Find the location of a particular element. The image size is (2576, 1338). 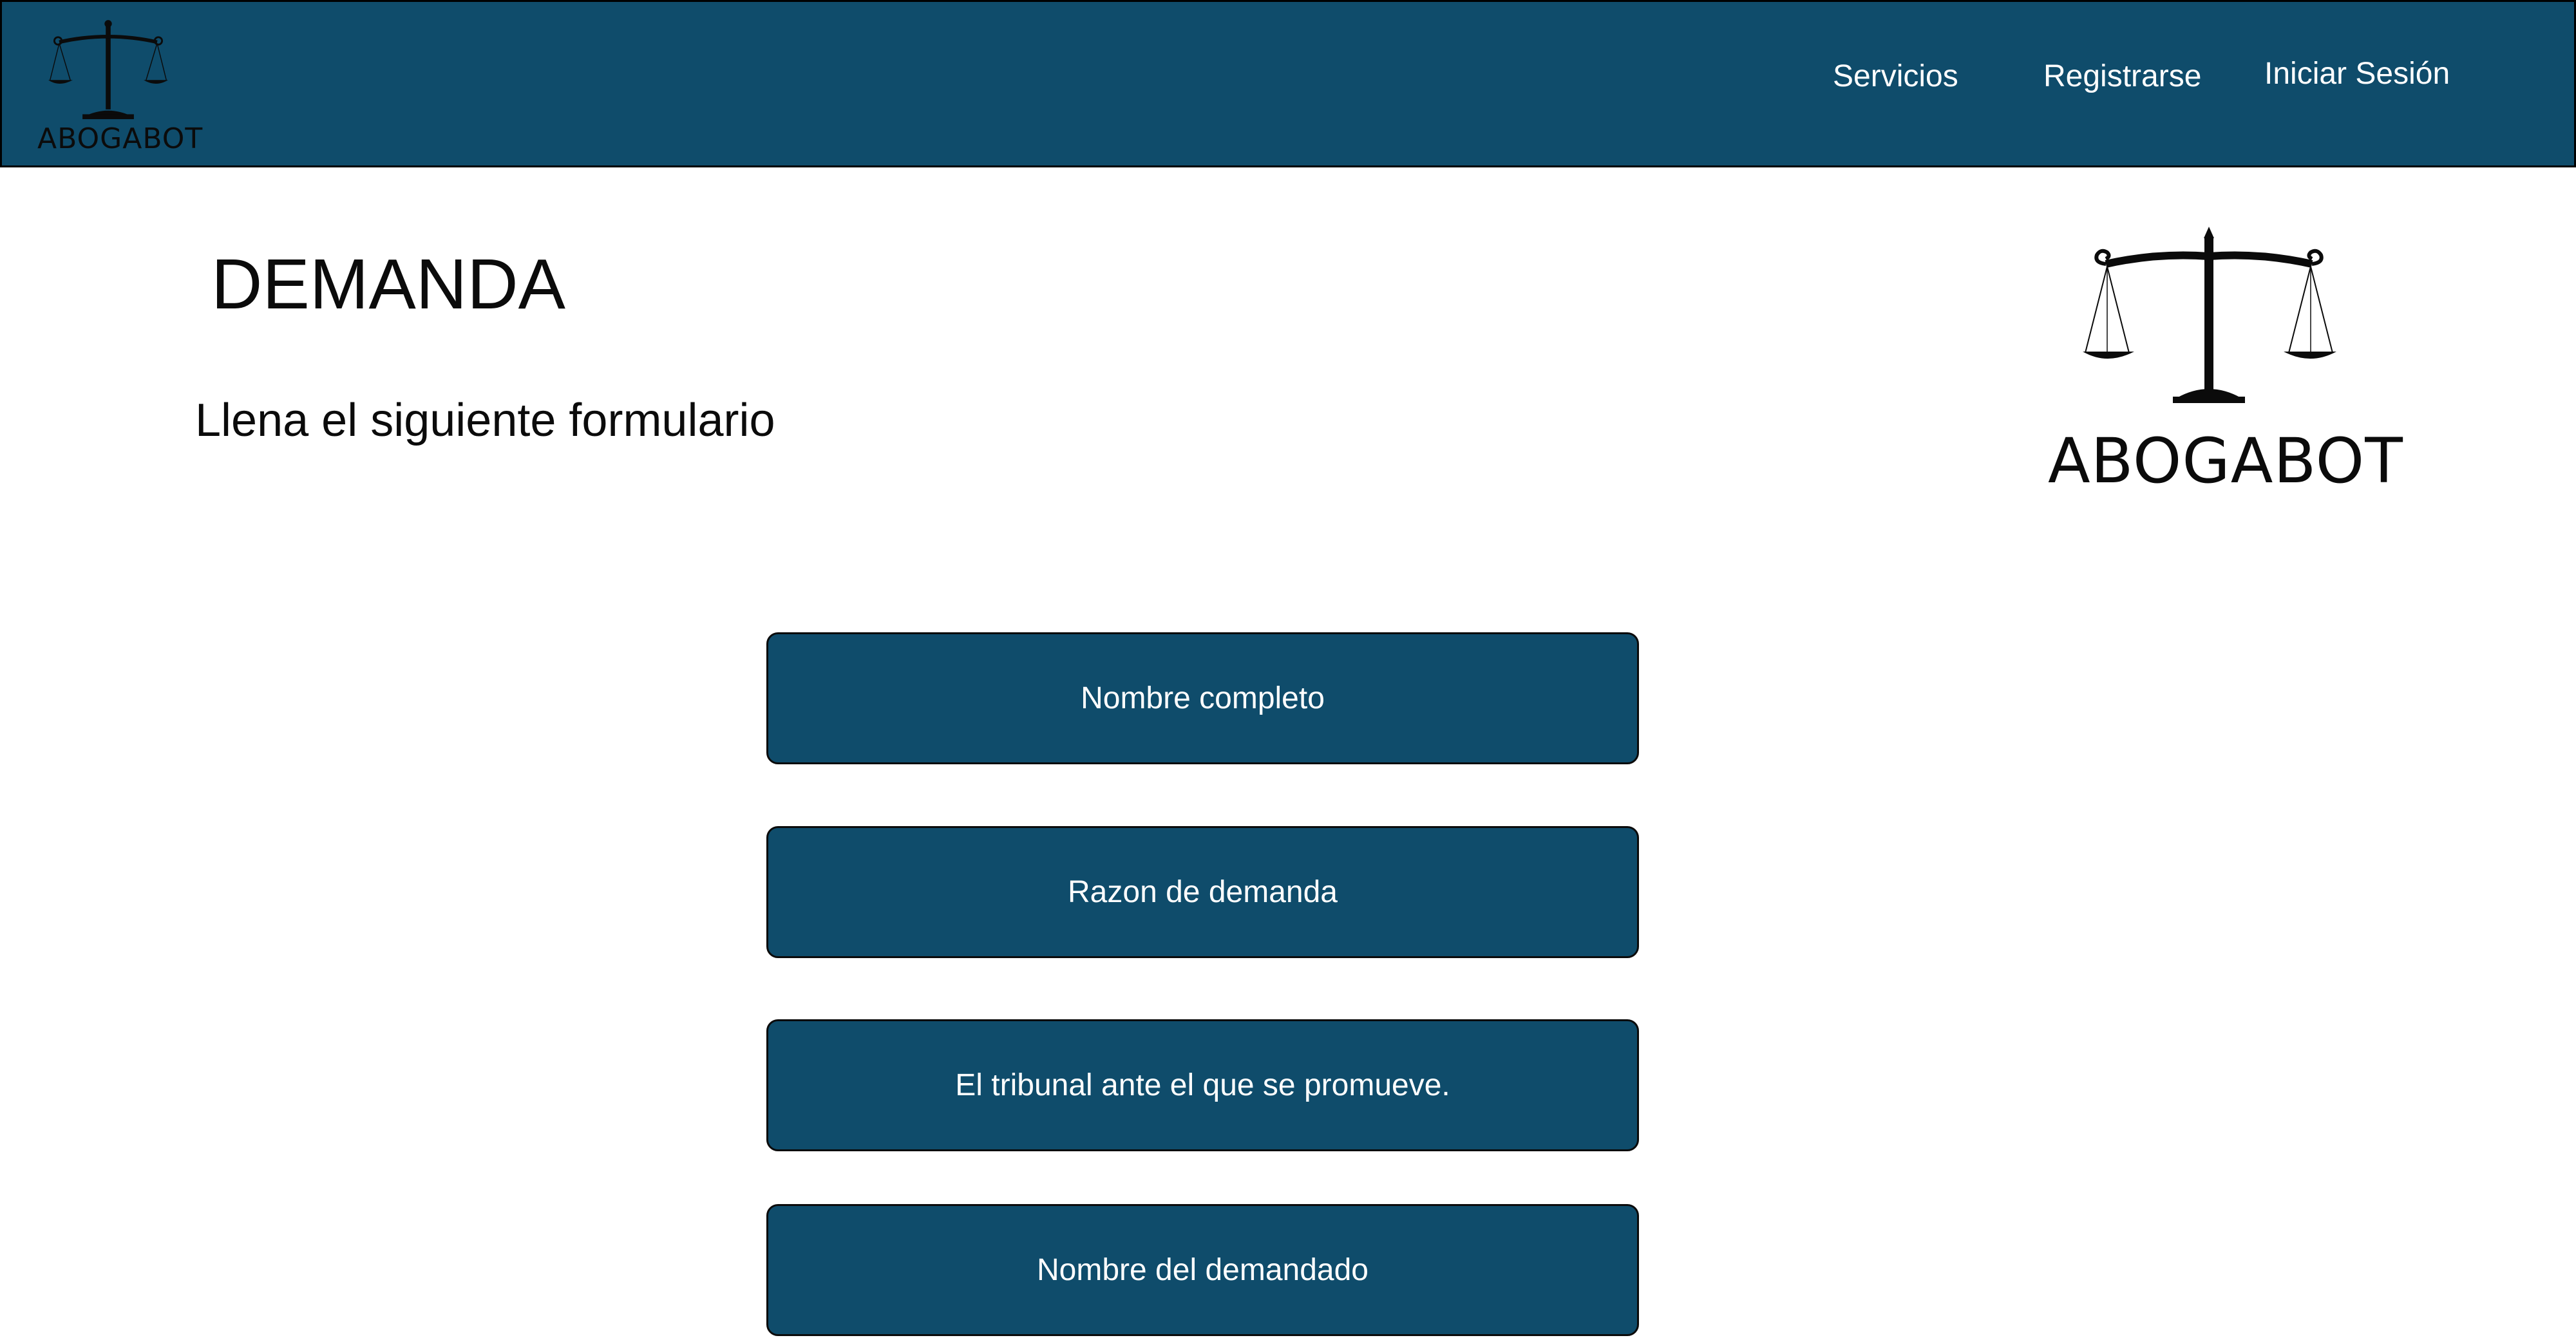

nombre-completo-label: Nombre completo is located at coordinates (1203, 698).